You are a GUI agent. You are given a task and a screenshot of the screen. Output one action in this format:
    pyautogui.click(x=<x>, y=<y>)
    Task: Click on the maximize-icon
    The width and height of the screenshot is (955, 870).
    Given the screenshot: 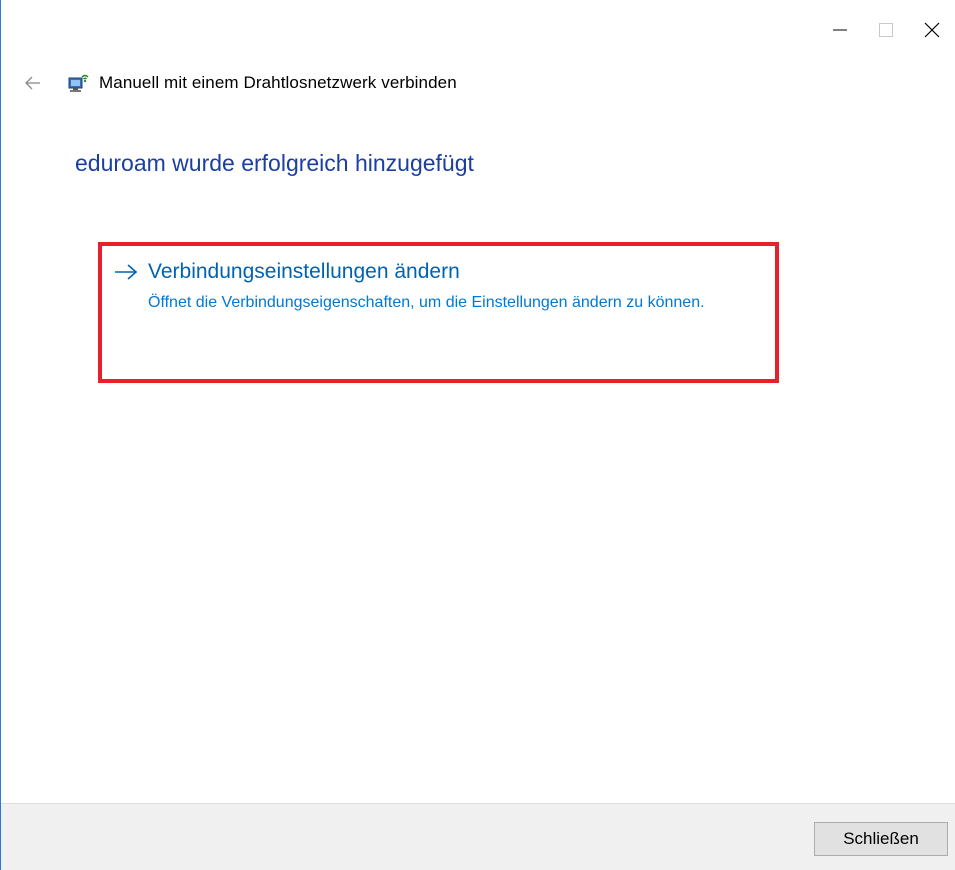 What is the action you would take?
    pyautogui.click(x=886, y=30)
    